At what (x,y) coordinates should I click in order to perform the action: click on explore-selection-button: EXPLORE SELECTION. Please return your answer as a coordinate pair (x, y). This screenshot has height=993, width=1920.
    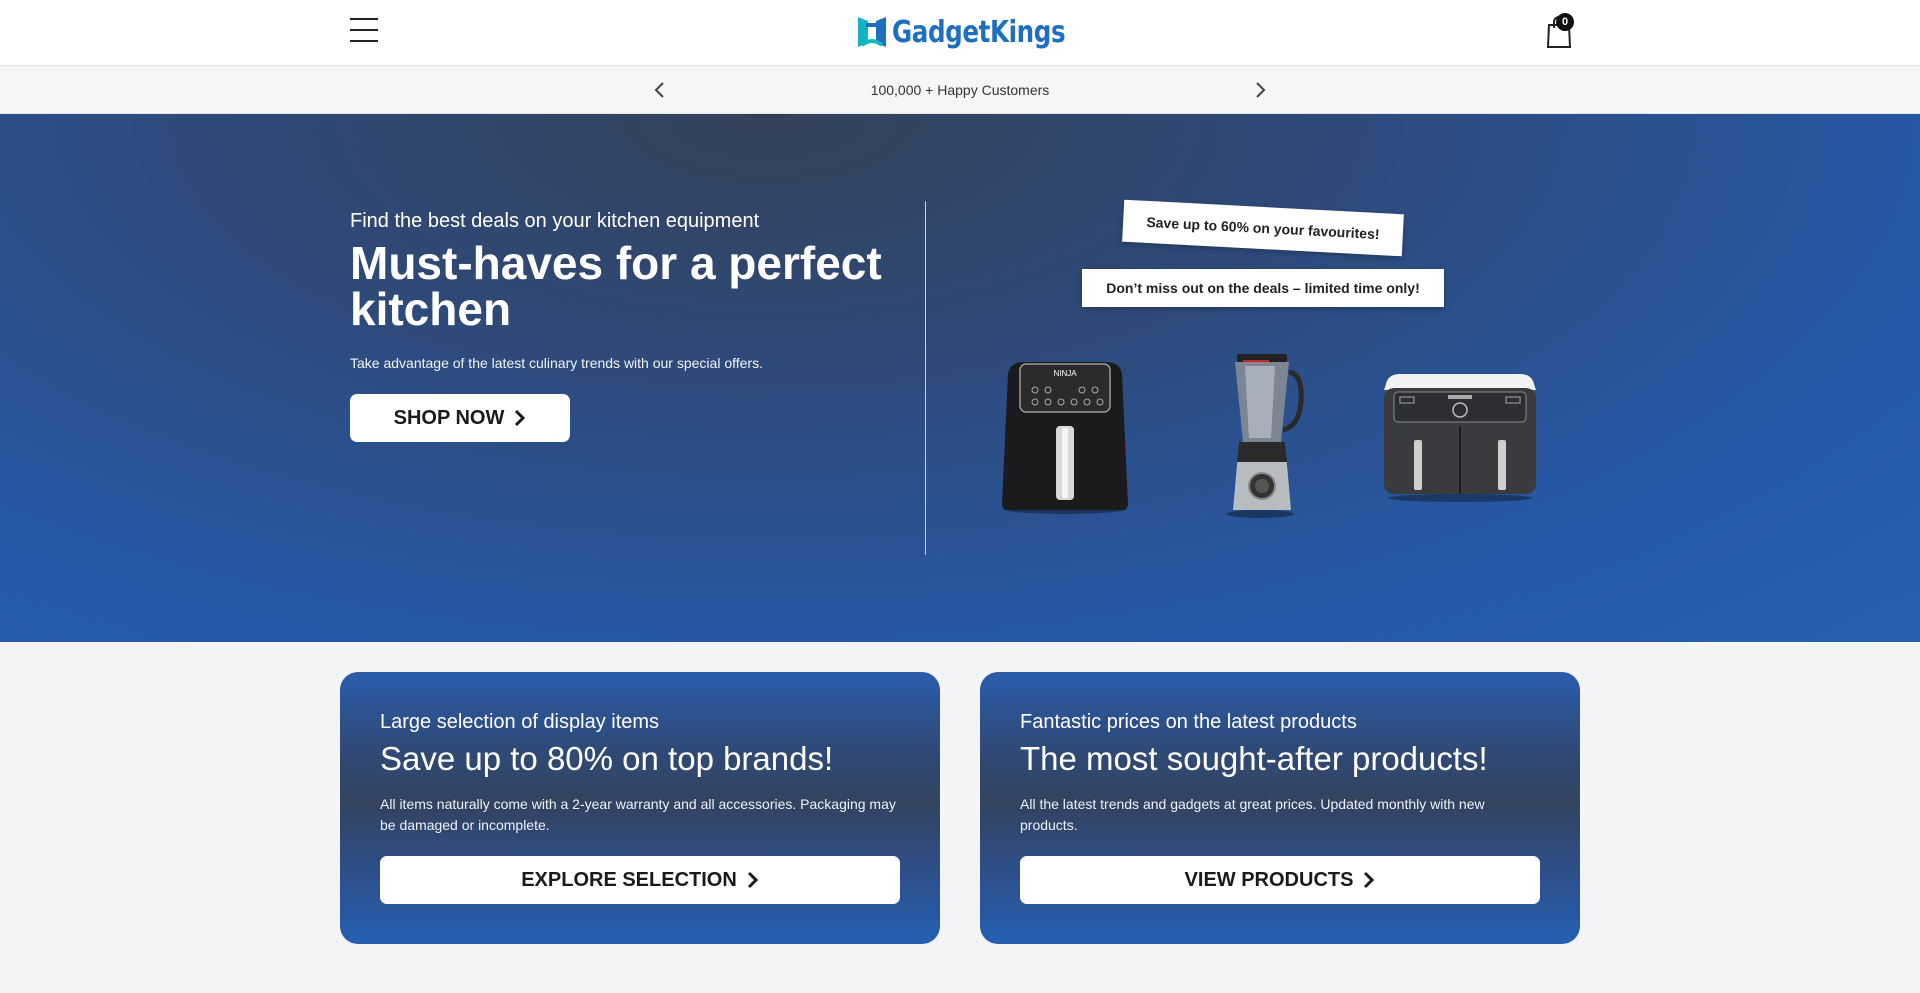
    Looking at the image, I should click on (640, 880).